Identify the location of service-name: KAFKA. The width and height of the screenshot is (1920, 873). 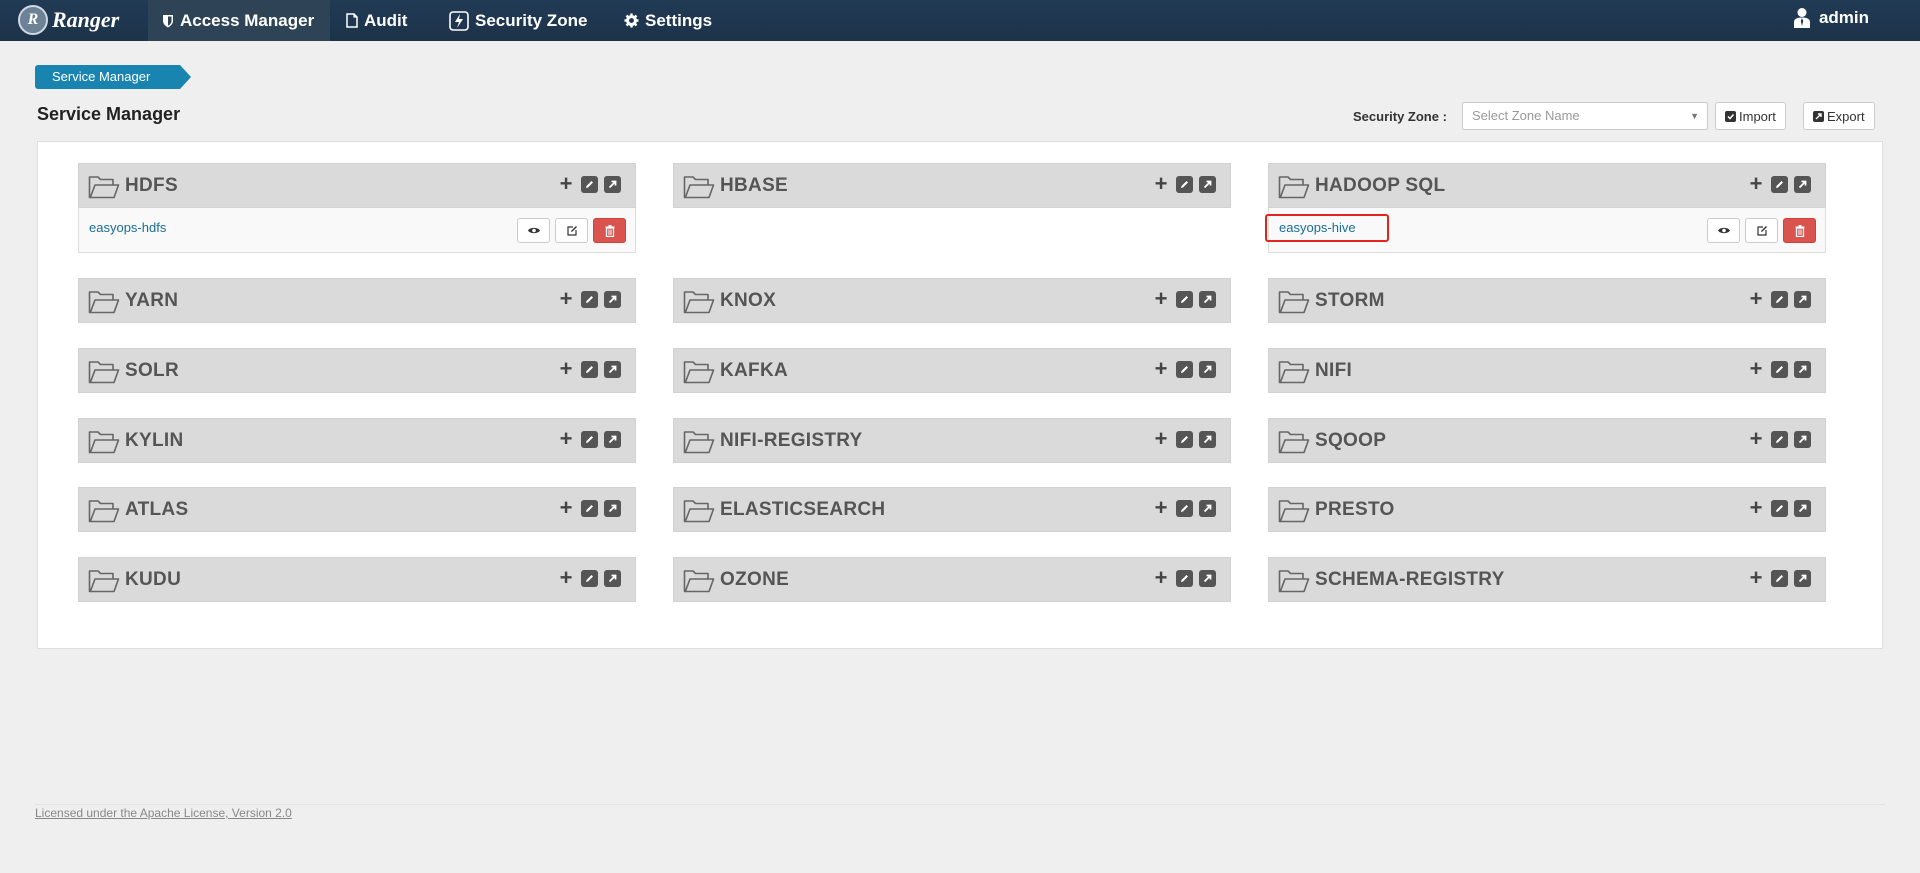
(754, 370).